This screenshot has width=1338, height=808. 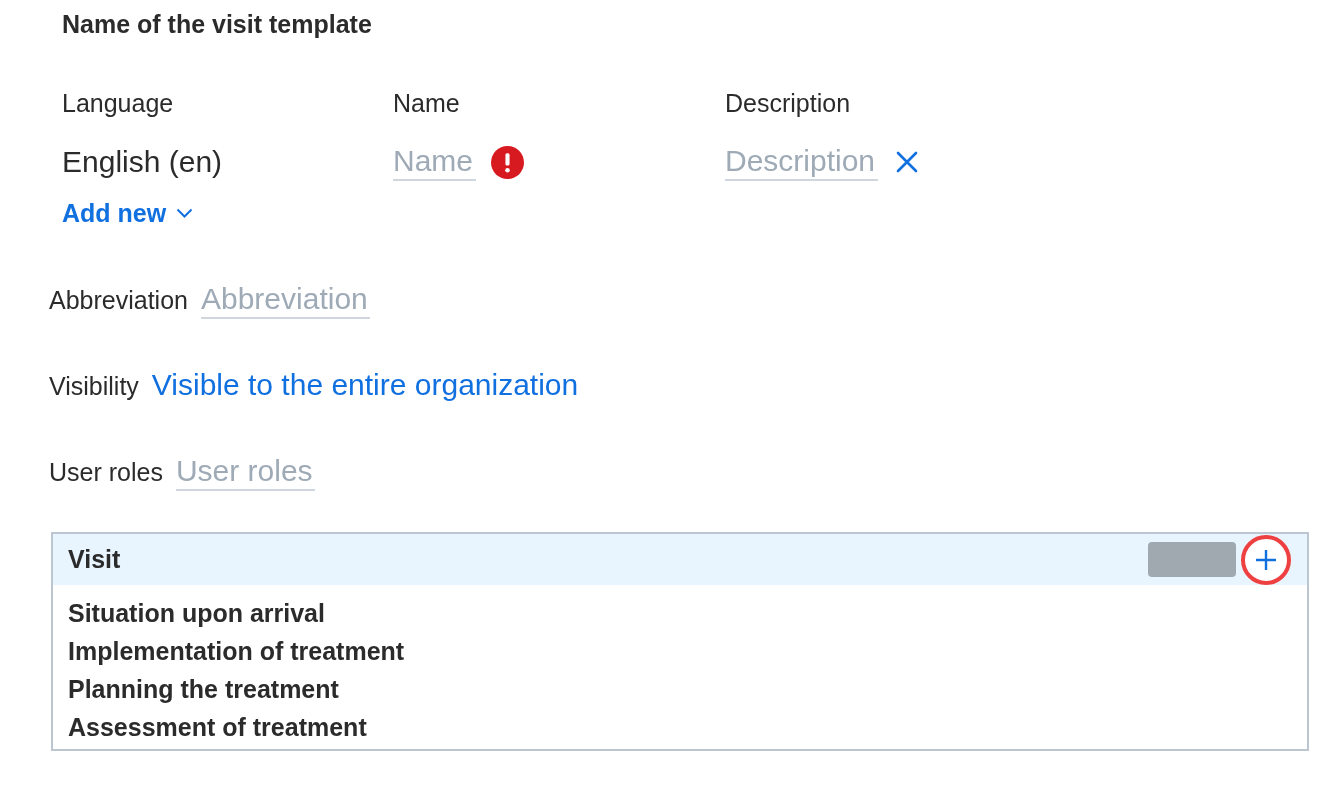 What do you see at coordinates (94, 386) in the screenshot?
I see `field-label: Visibility` at bounding box center [94, 386].